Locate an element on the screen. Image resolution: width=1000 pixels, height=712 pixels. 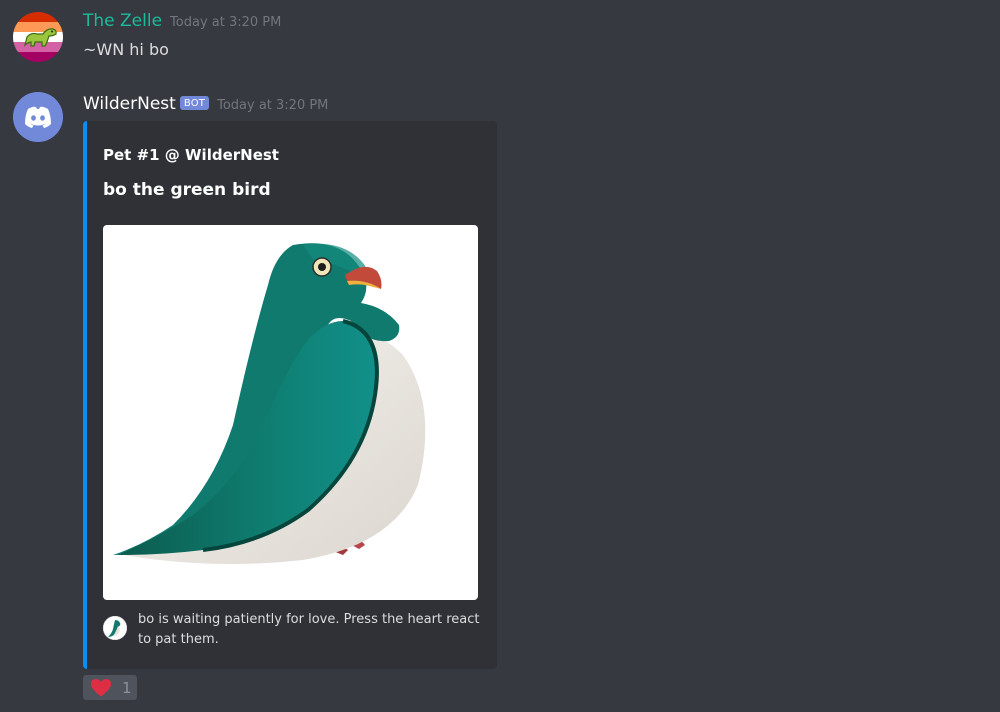
embed-author: Pet #1 @ WilderNest is located at coordinates (191, 155).